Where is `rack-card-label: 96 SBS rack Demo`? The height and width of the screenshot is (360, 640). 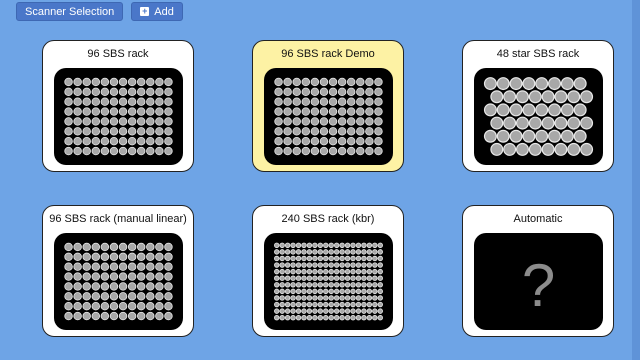
rack-card-label: 96 SBS rack Demo is located at coordinates (328, 54).